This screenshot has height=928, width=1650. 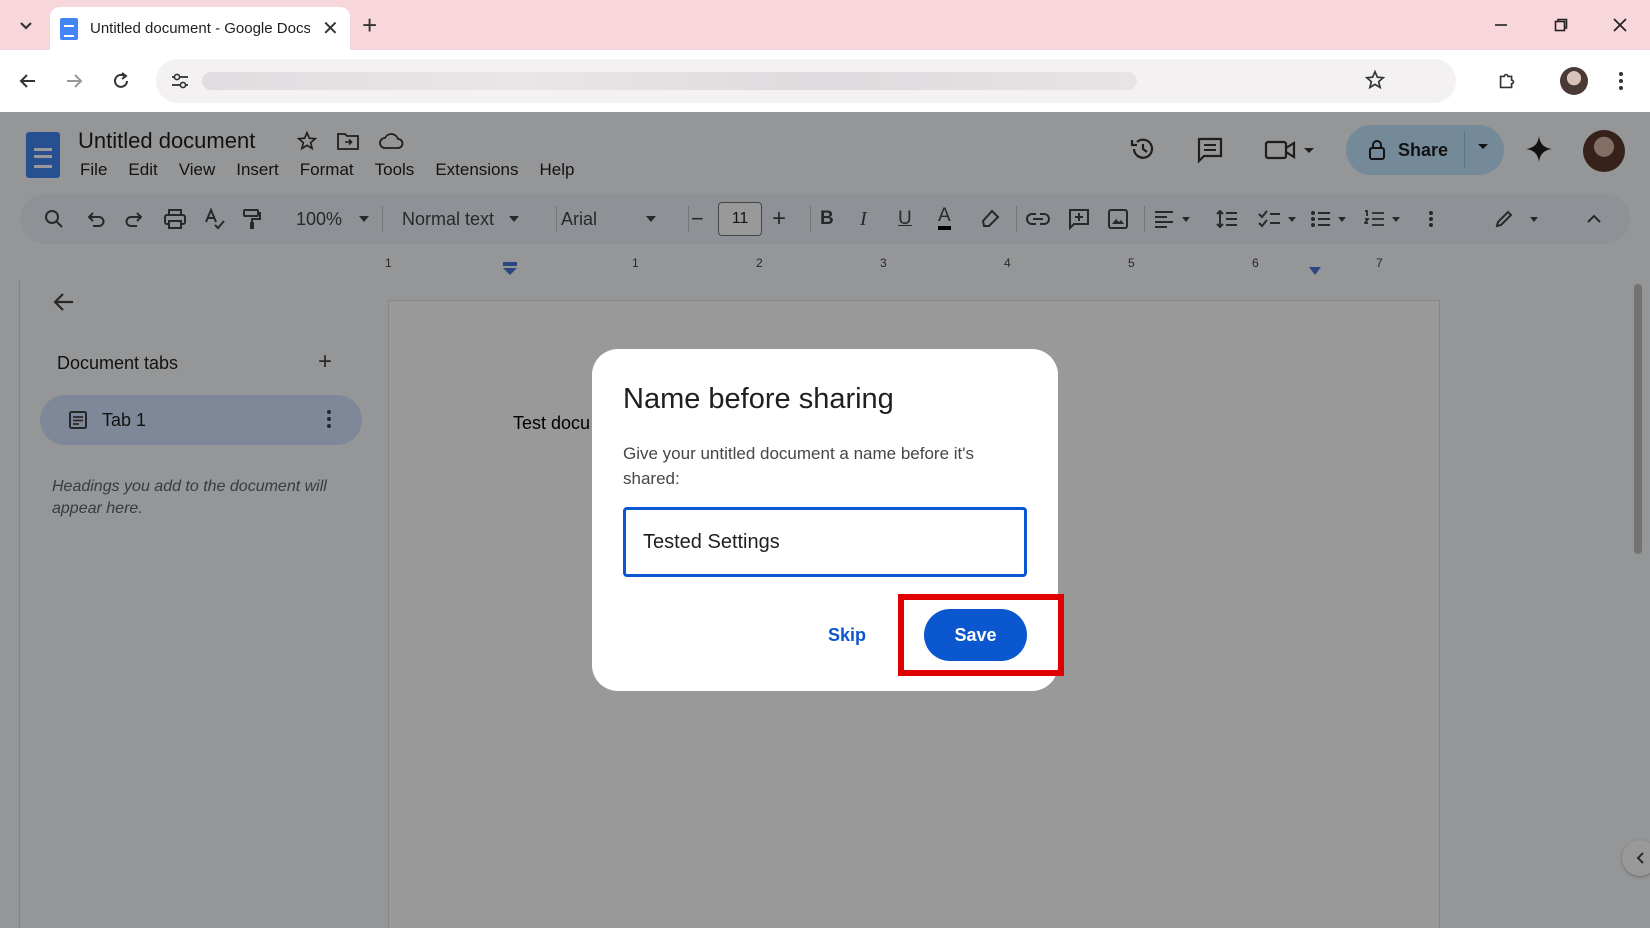 I want to click on puzzle-icon, so click(x=1507, y=81).